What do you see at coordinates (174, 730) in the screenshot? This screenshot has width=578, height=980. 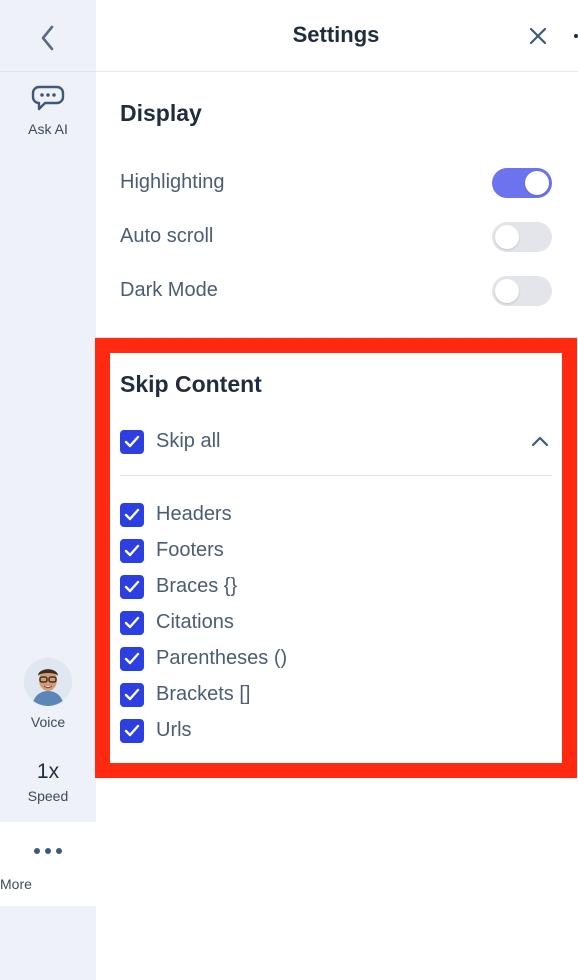 I see `urls-label: Urls` at bounding box center [174, 730].